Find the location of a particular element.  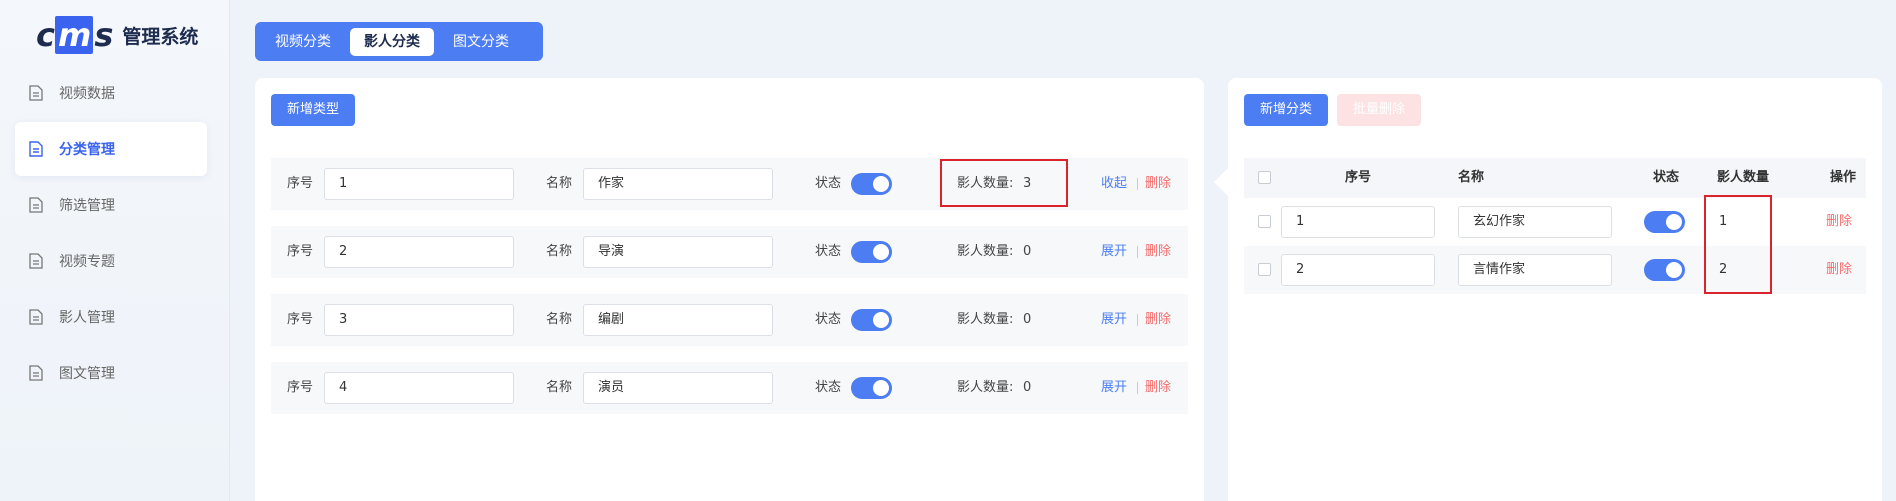

tab-article-category: 图文分类 is located at coordinates (481, 42).